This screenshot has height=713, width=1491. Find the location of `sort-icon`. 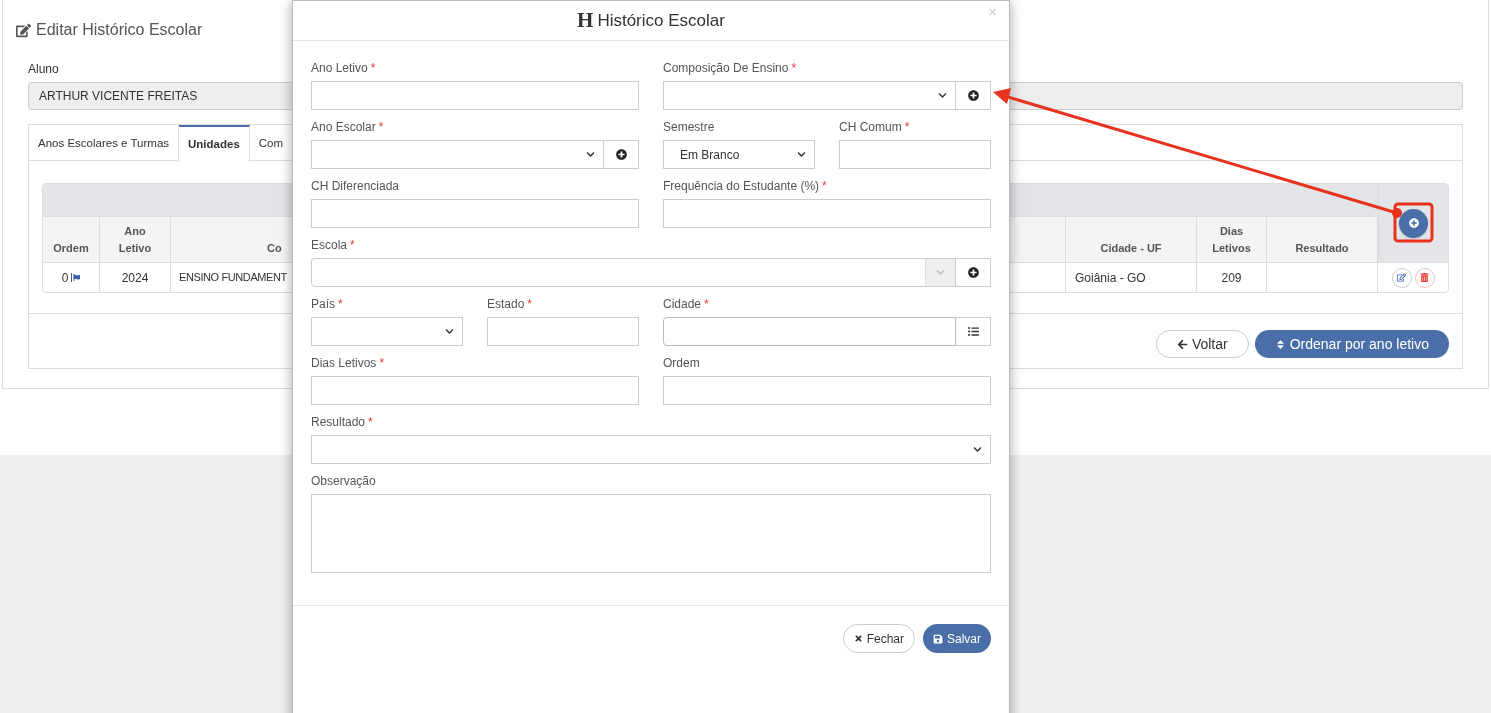

sort-icon is located at coordinates (1280, 344).